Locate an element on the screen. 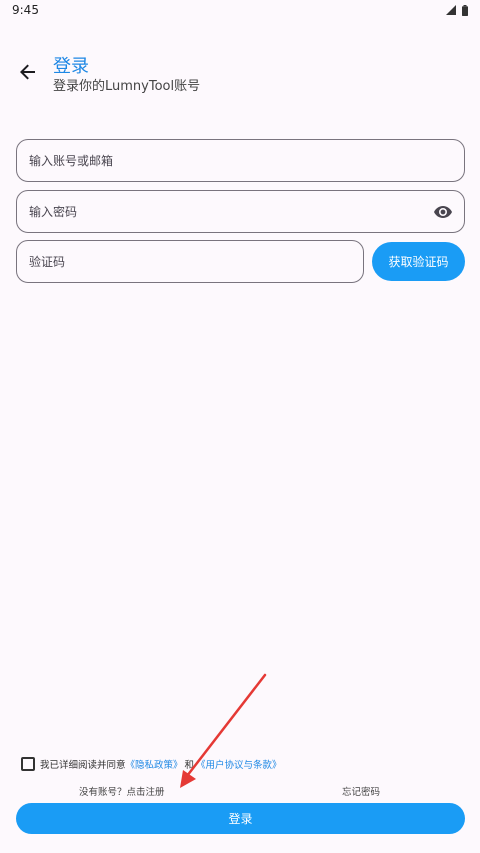 Image resolution: width=480 pixels, height=853 pixels. back-button is located at coordinates (28, 72).